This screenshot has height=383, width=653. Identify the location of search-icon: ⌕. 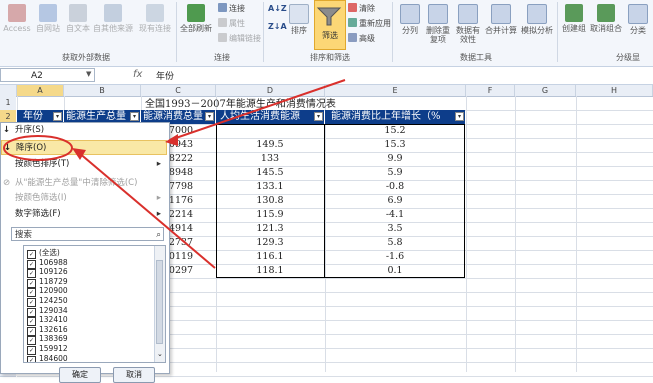
(158, 235).